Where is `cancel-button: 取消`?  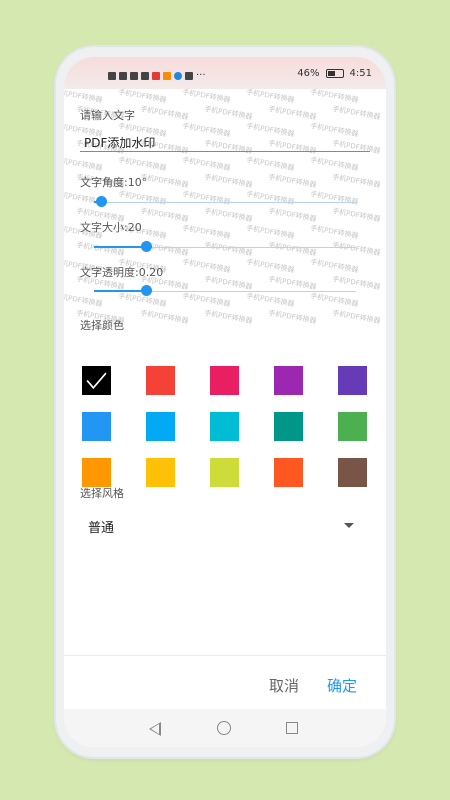
cancel-button: 取消 is located at coordinates (284, 685).